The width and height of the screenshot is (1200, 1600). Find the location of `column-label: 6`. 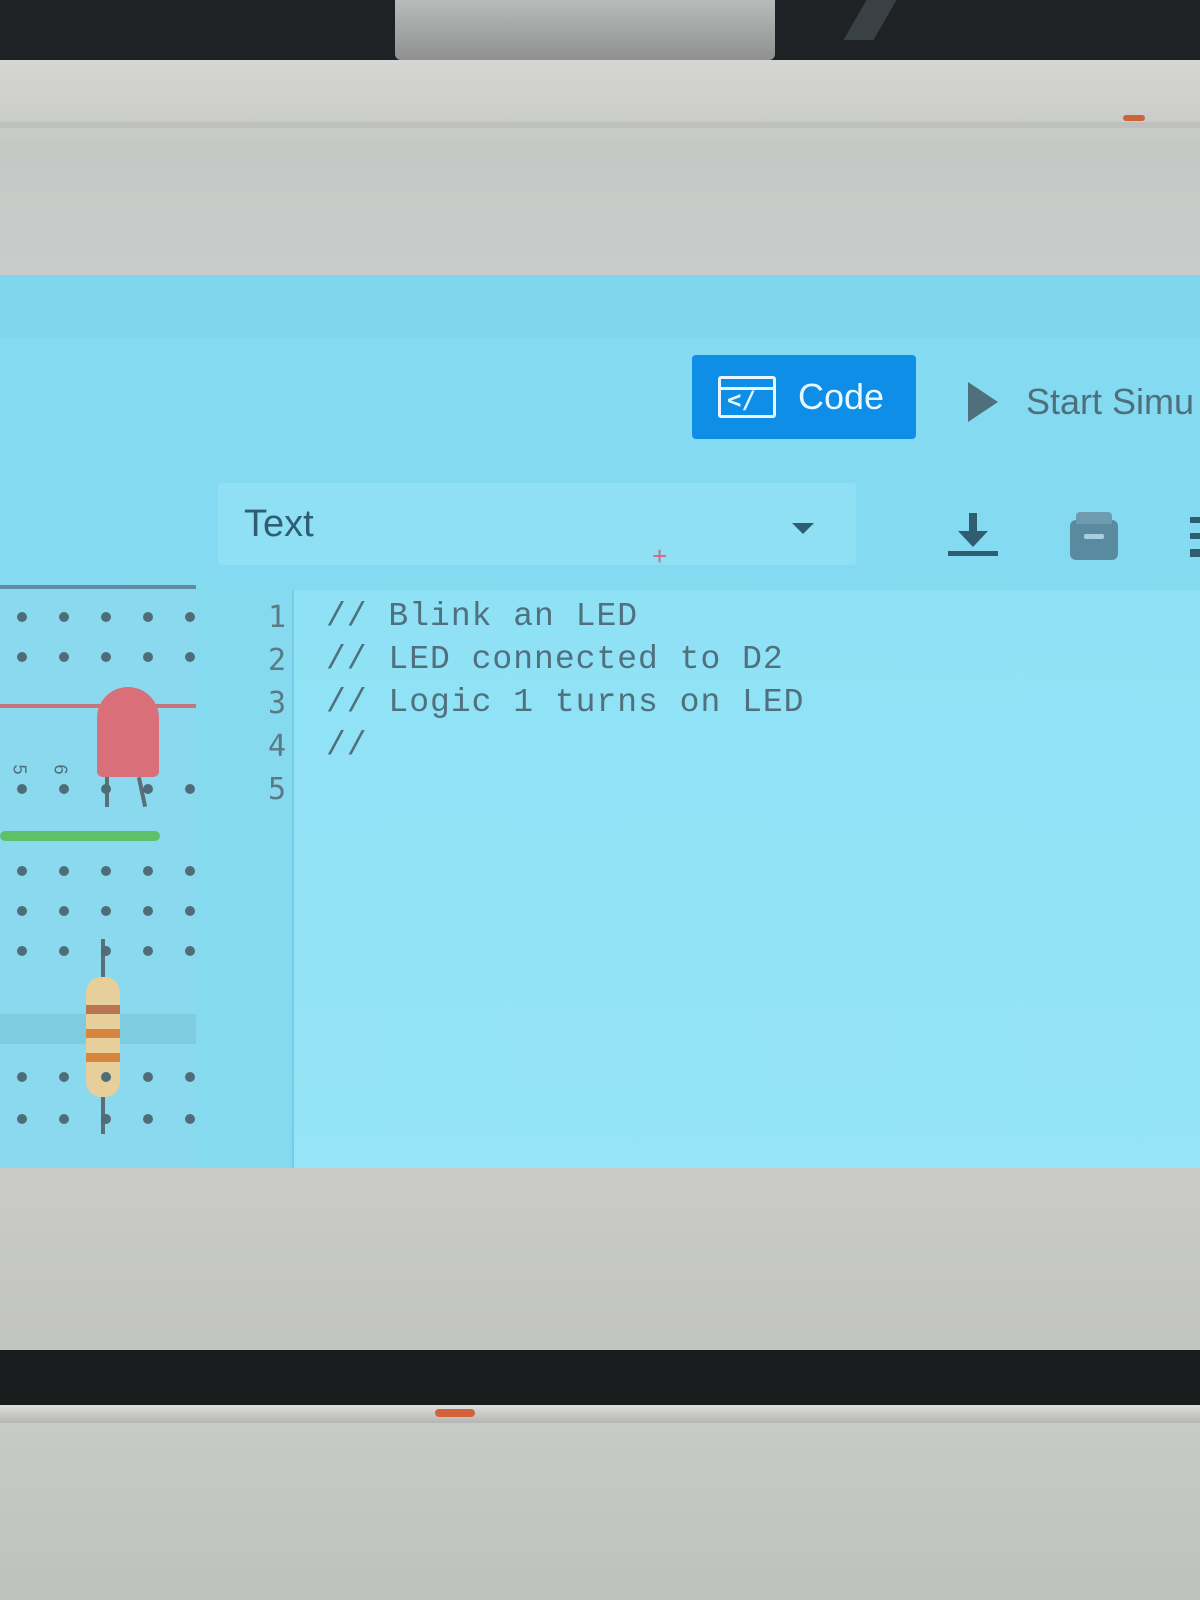

column-label: 6 is located at coordinates (60, 769).